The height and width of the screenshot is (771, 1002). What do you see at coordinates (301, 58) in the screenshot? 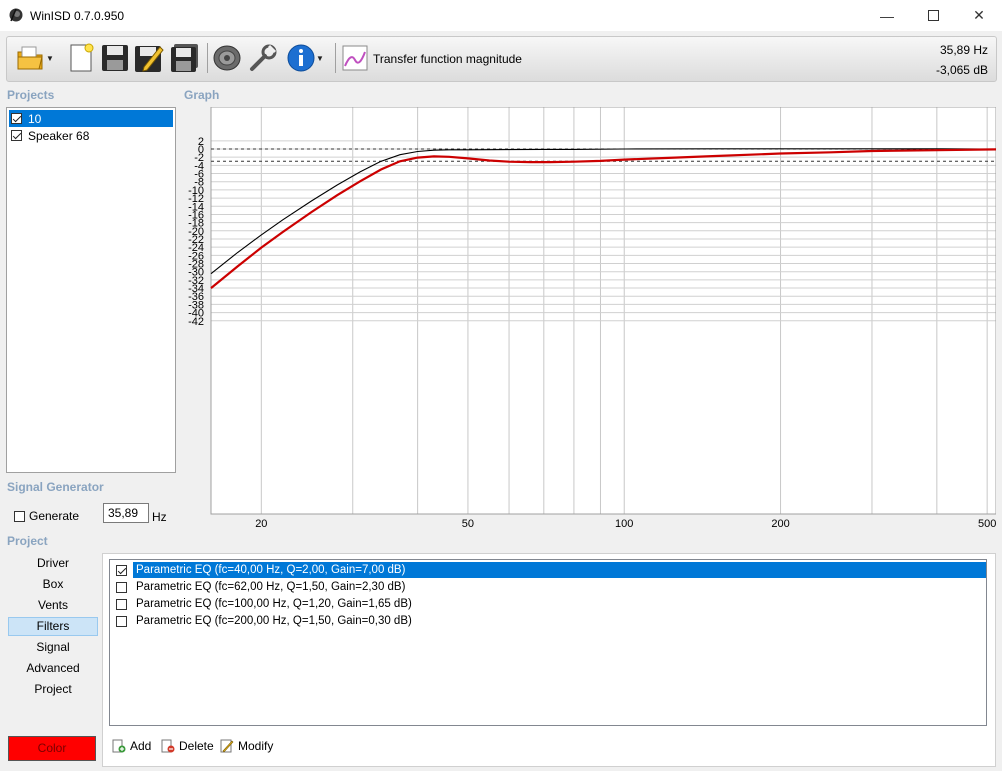
I see `info-icon` at bounding box center [301, 58].